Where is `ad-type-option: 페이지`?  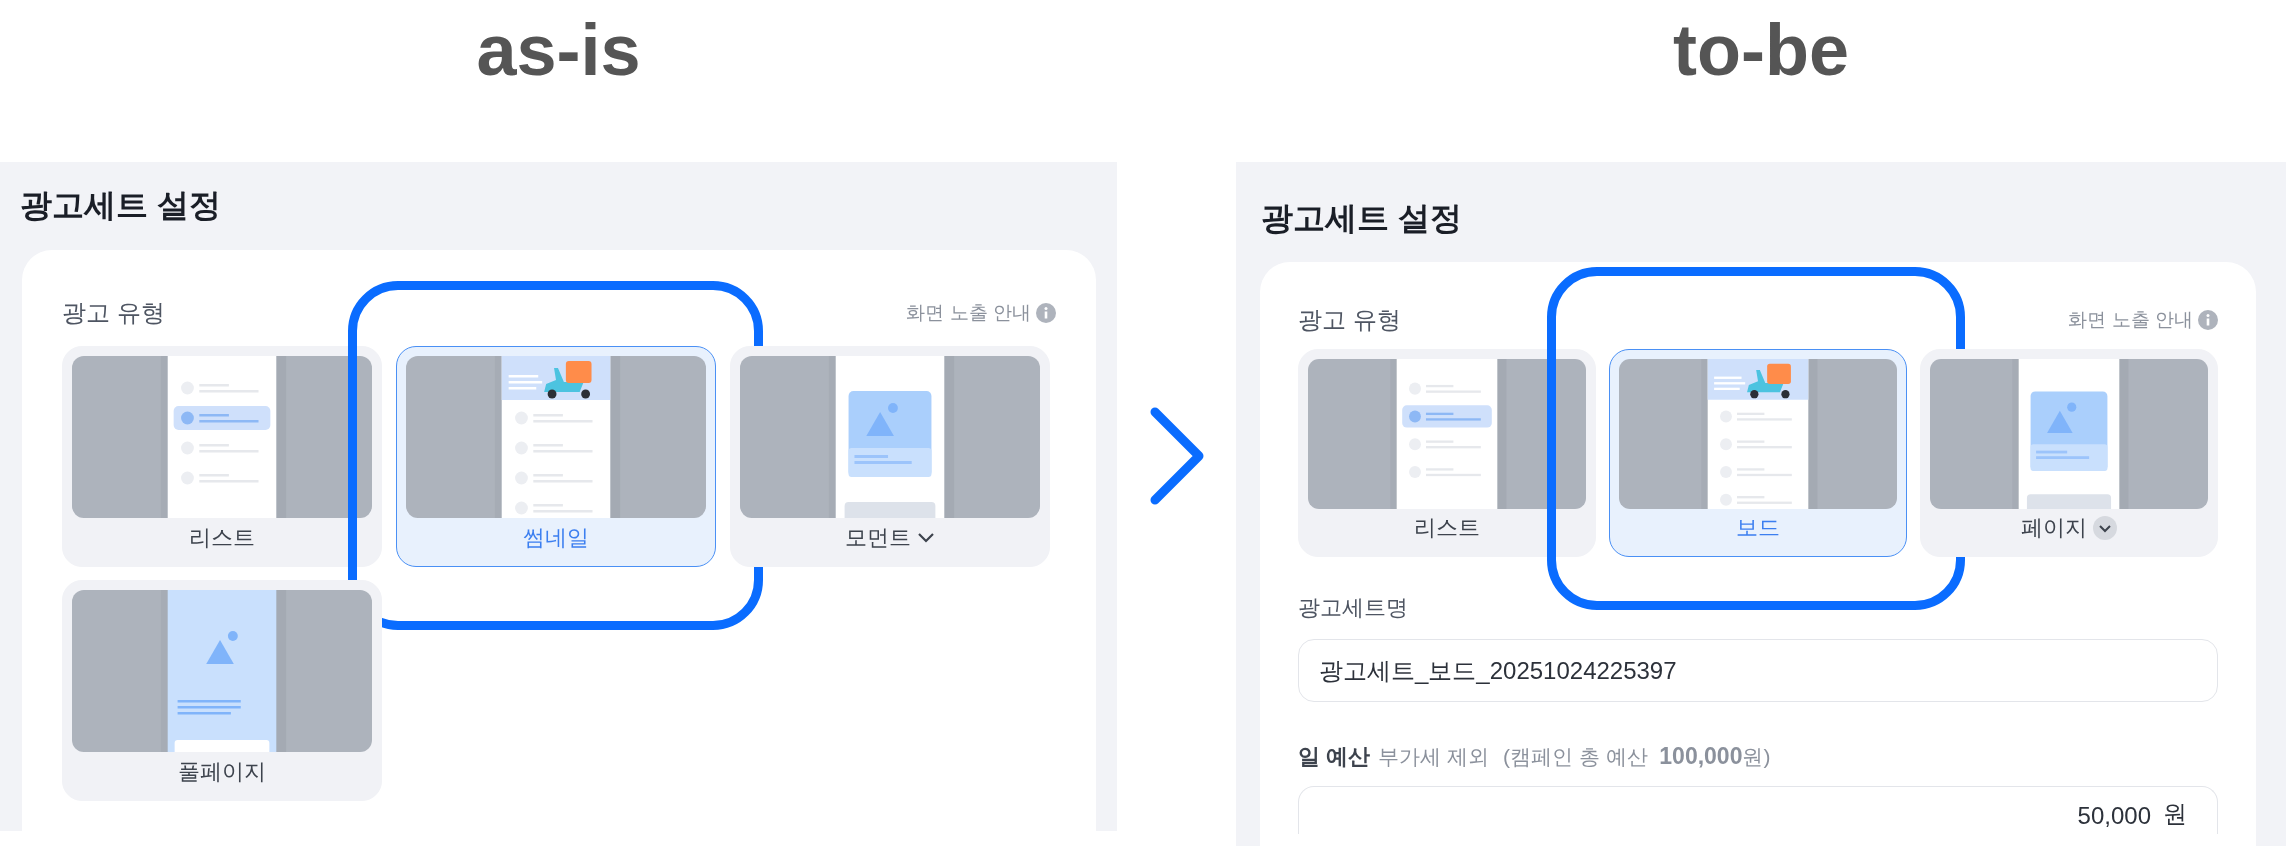 ad-type-option: 페이지 is located at coordinates (2069, 453).